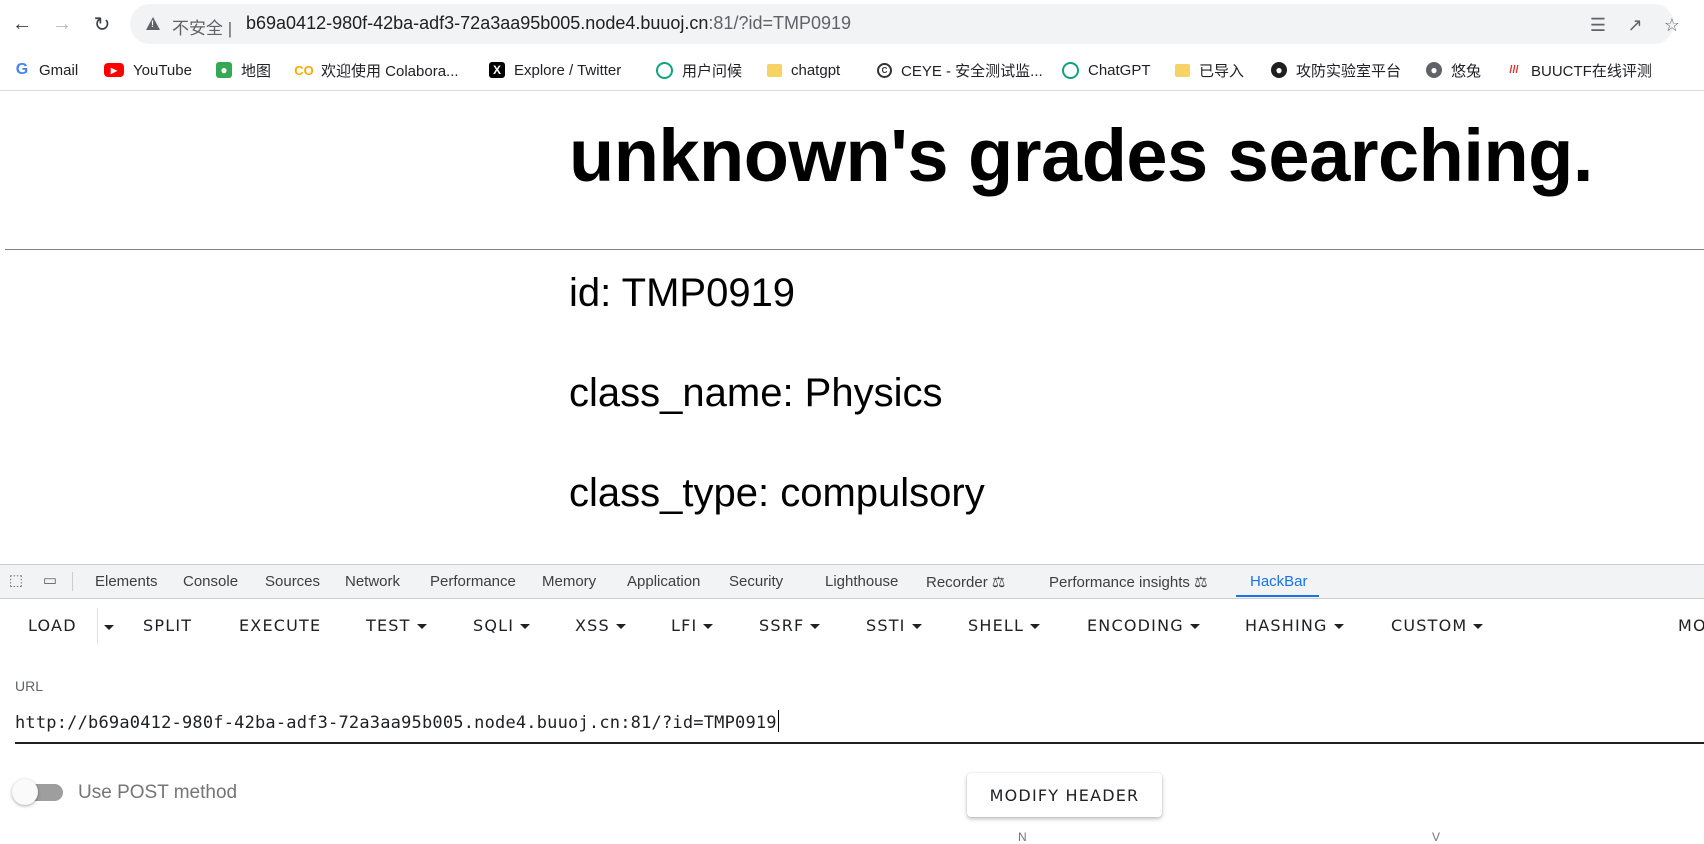  I want to click on sqli-menu-button: SQLI, so click(502, 625).